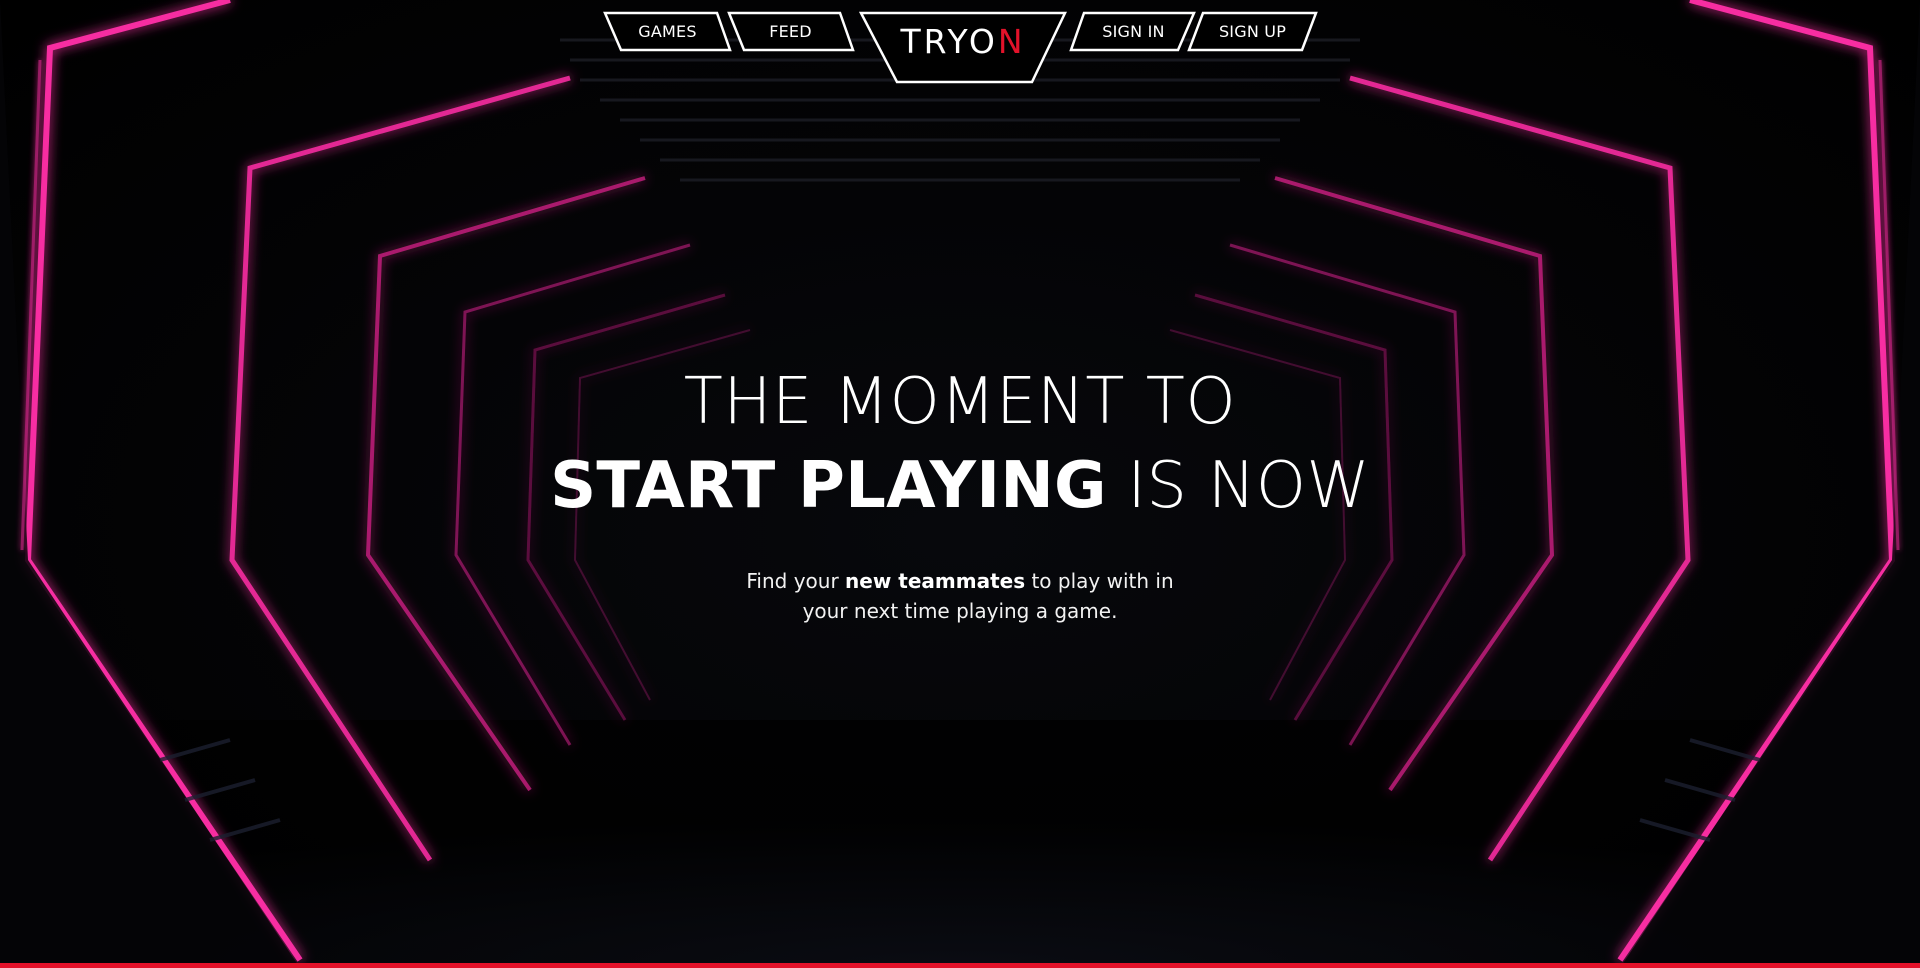 The height and width of the screenshot is (968, 1920). Describe the element at coordinates (828, 486) in the screenshot. I see `hero-headline-bold: START PLAYING` at that location.